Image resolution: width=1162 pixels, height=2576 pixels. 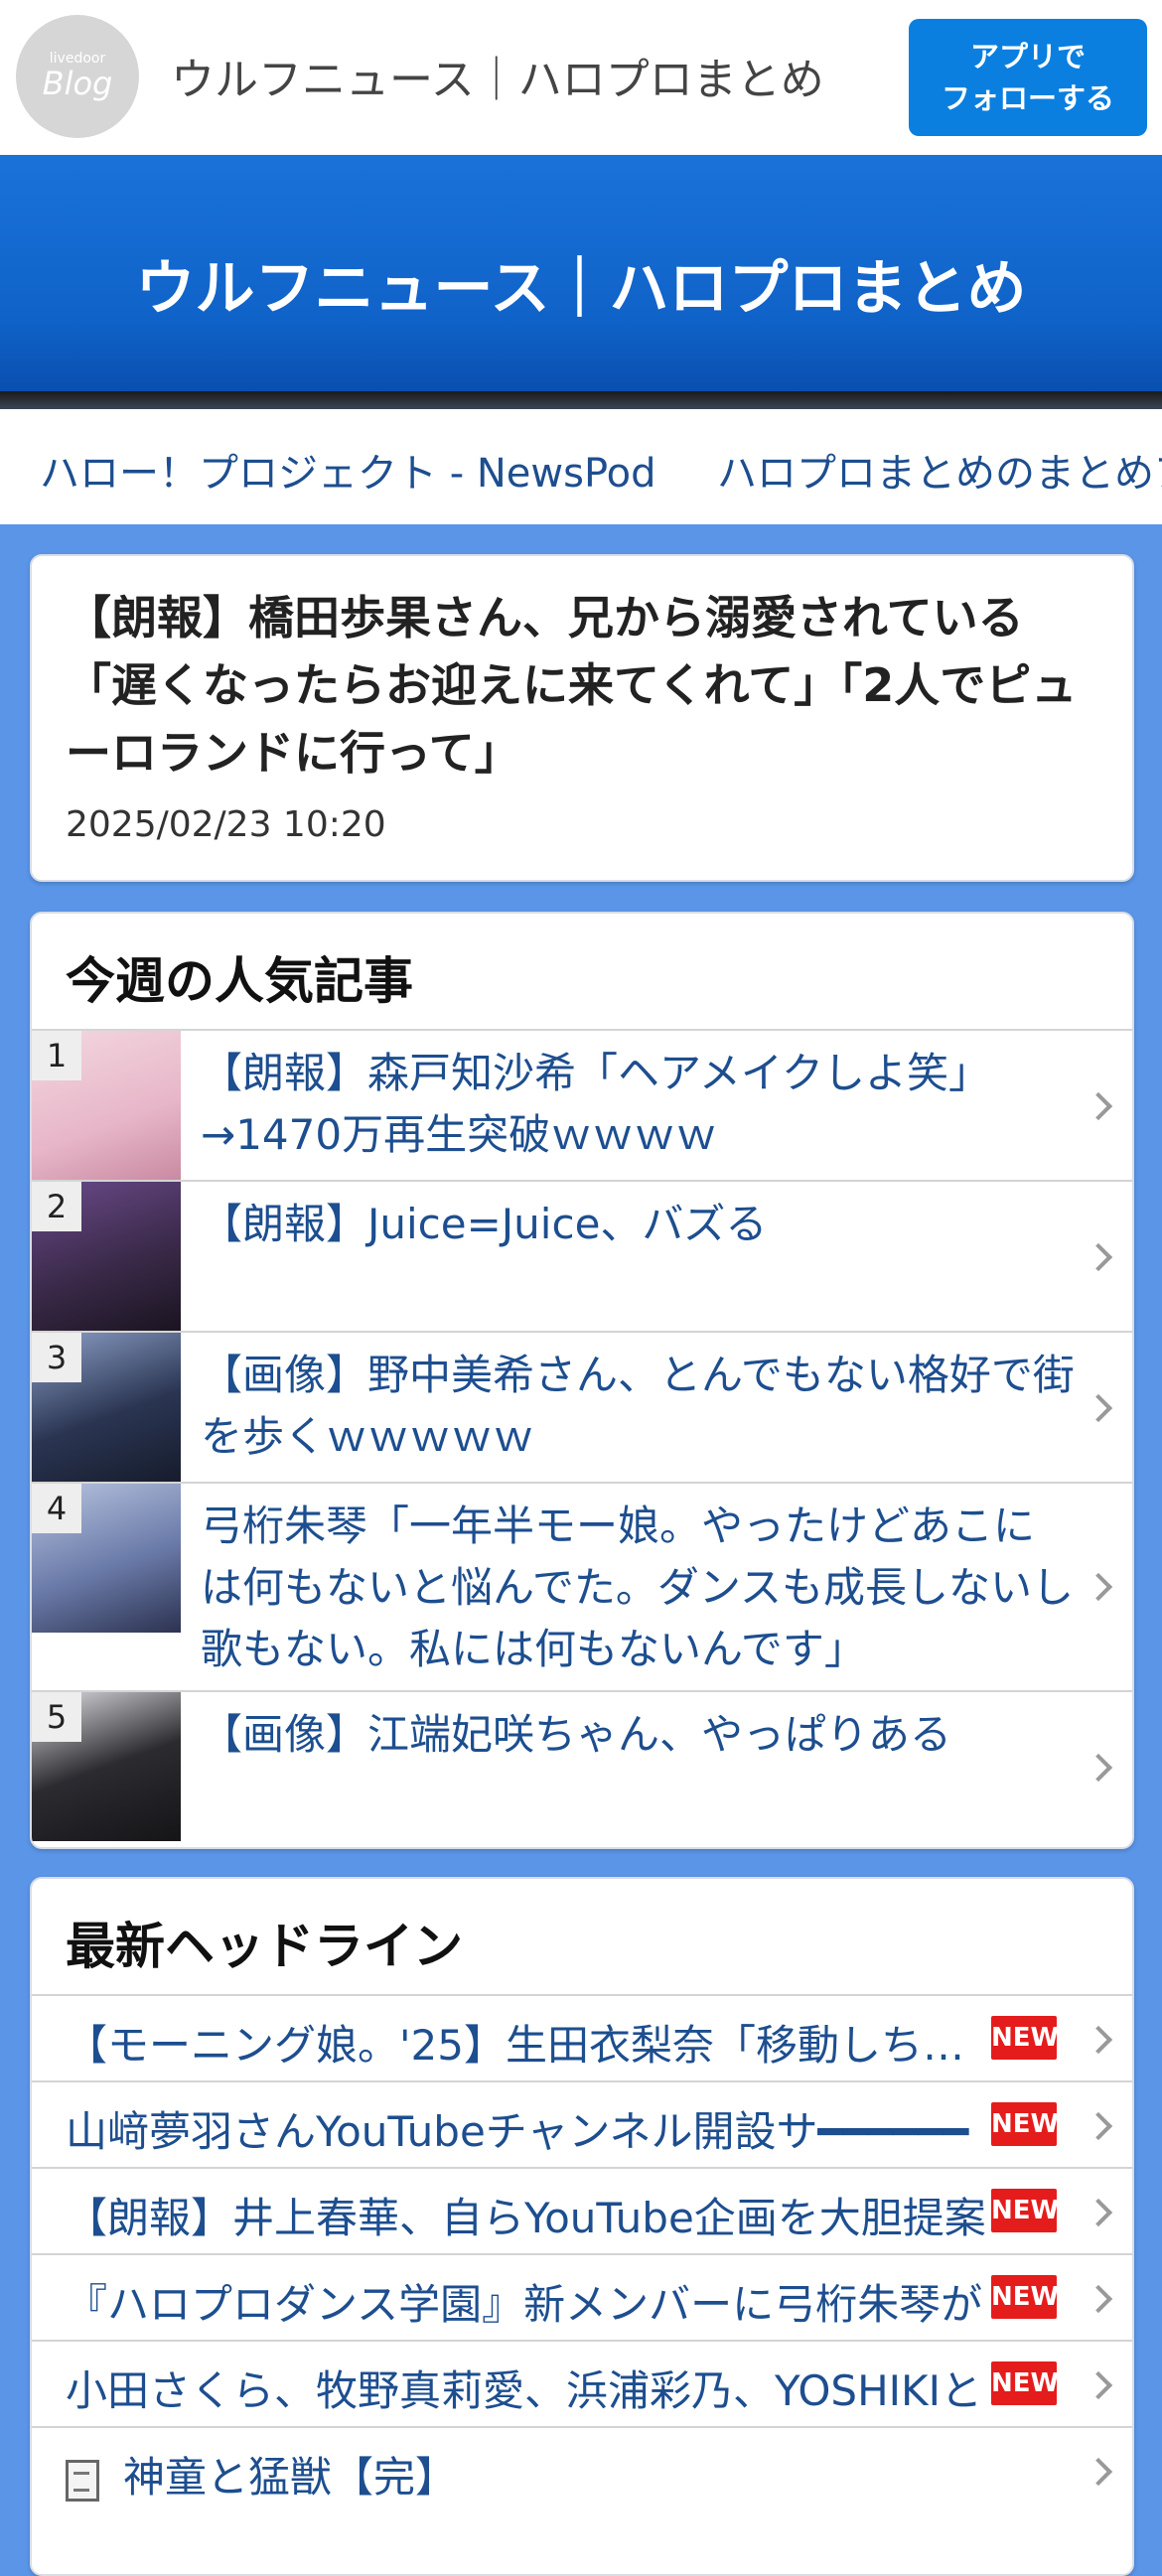 I want to click on blog-banner: ウルフニュース｜ハロプロまとめ, so click(x=581, y=273).